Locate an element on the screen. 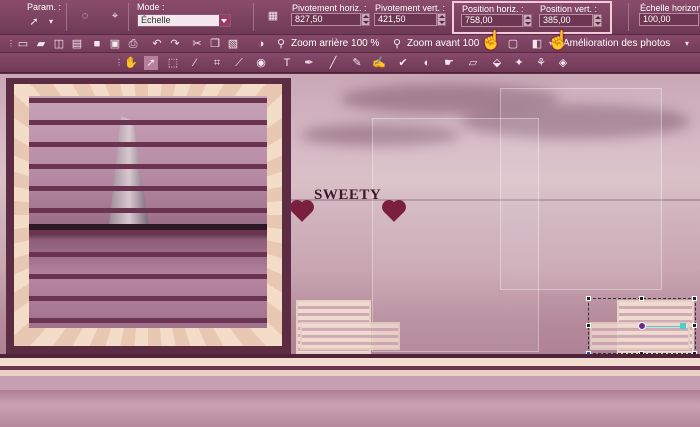 Image resolution: width=700 pixels, height=427 pixels. dodge-icon: ◐ is located at coordinates (427, 63).